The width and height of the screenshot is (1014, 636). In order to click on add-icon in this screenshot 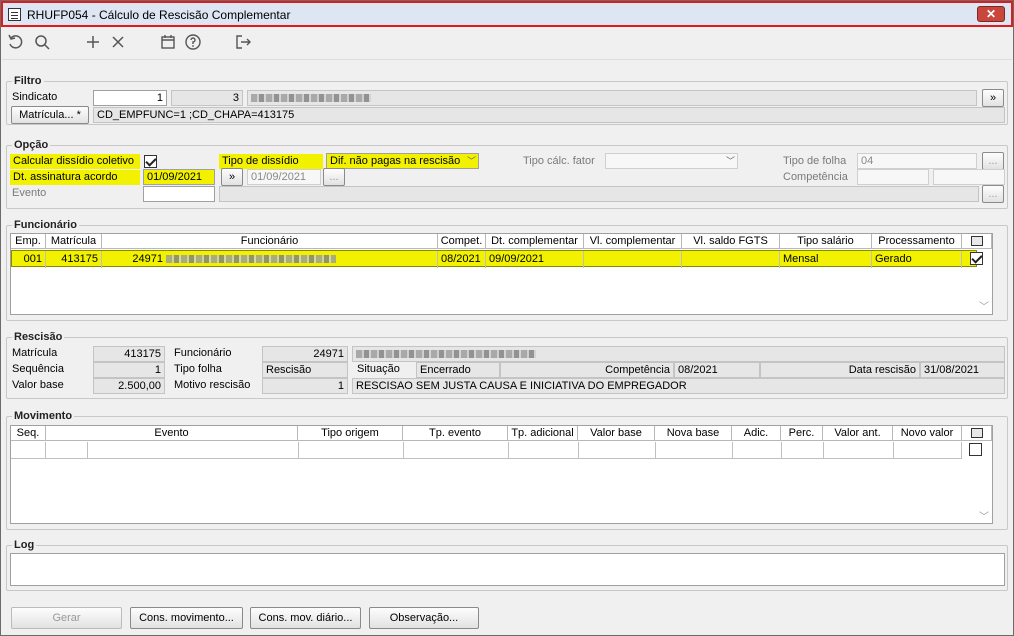, I will do `click(93, 43)`.